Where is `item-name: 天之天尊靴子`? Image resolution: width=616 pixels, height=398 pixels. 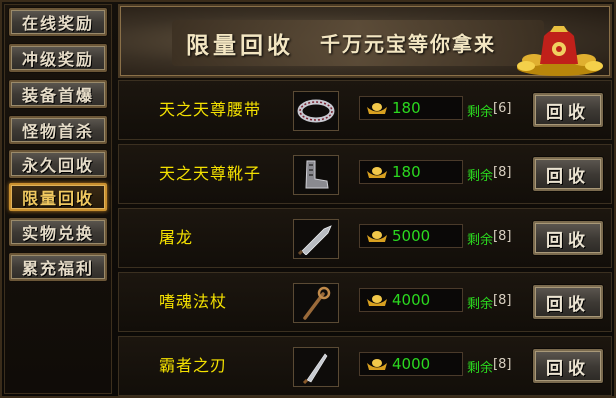 item-name: 天之天尊靴子 is located at coordinates (210, 173).